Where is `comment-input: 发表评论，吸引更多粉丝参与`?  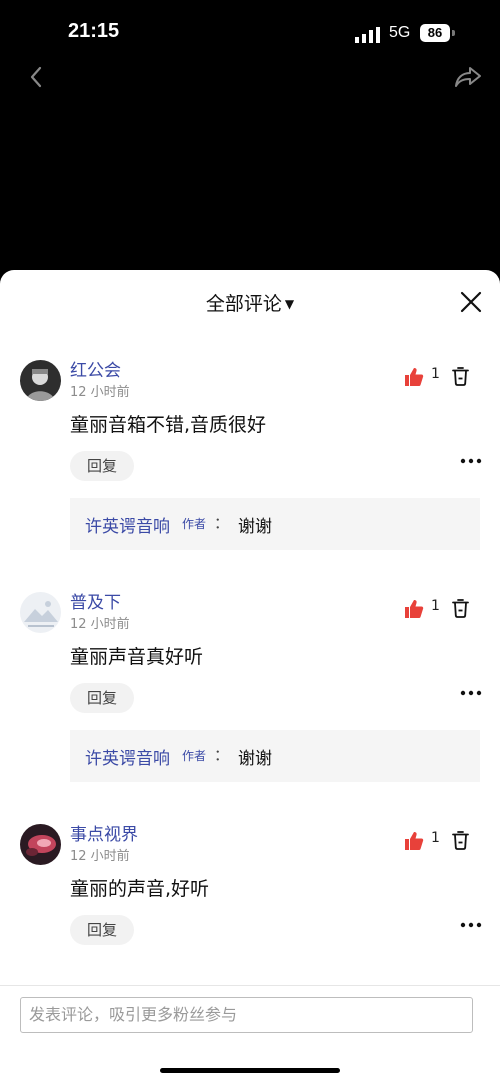
comment-input: 发表评论，吸引更多粉丝参与 is located at coordinates (246, 1015).